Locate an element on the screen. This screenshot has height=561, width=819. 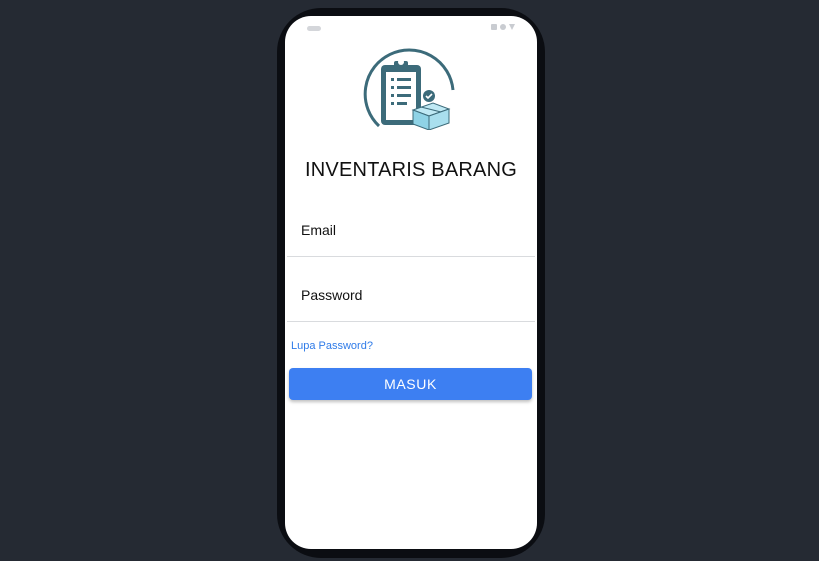
signal-icon is located at coordinates (494, 27).